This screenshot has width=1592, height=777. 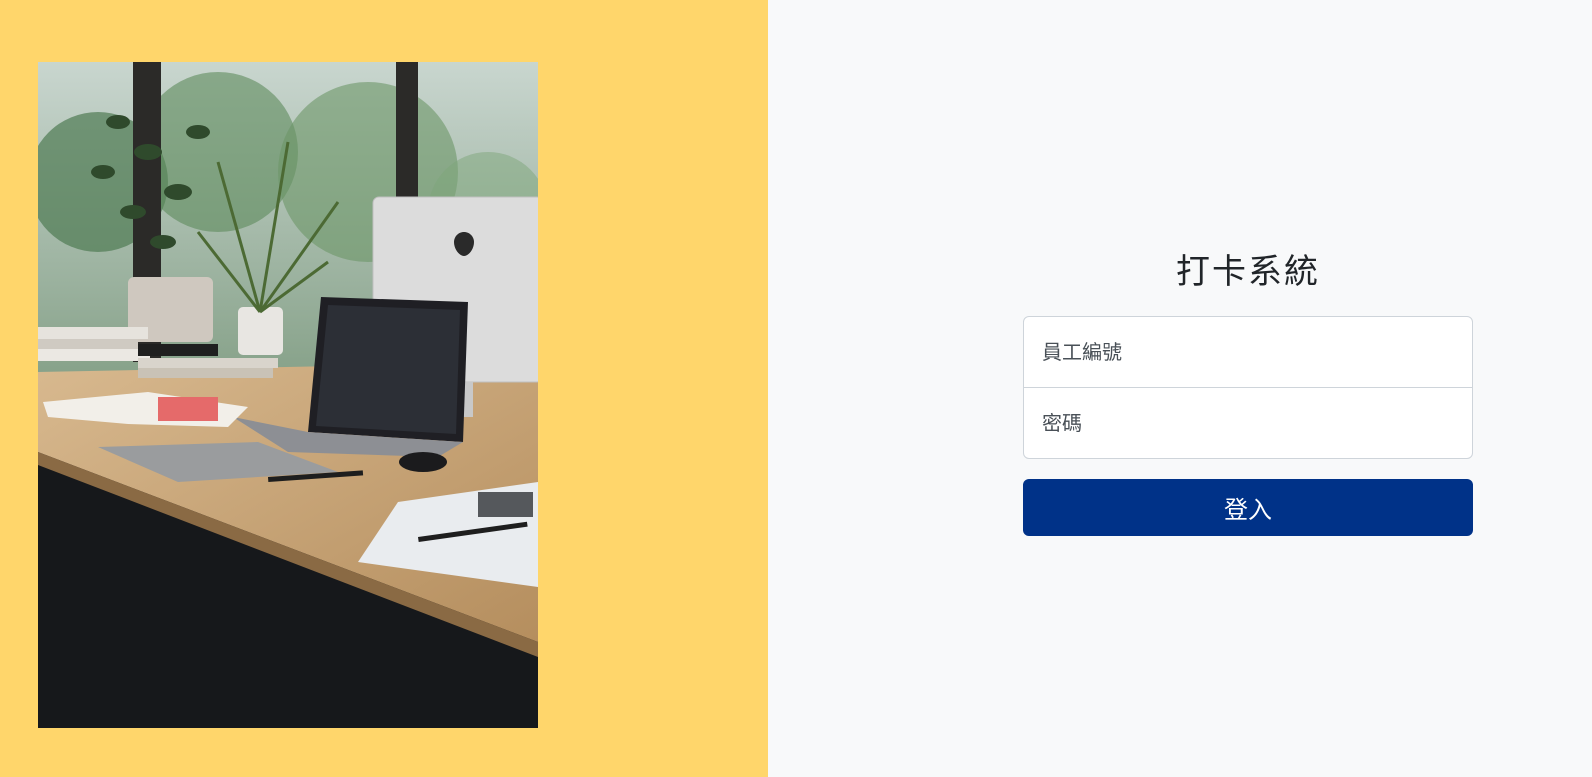 I want to click on employee-id-field-wrapper, so click(x=1248, y=352).